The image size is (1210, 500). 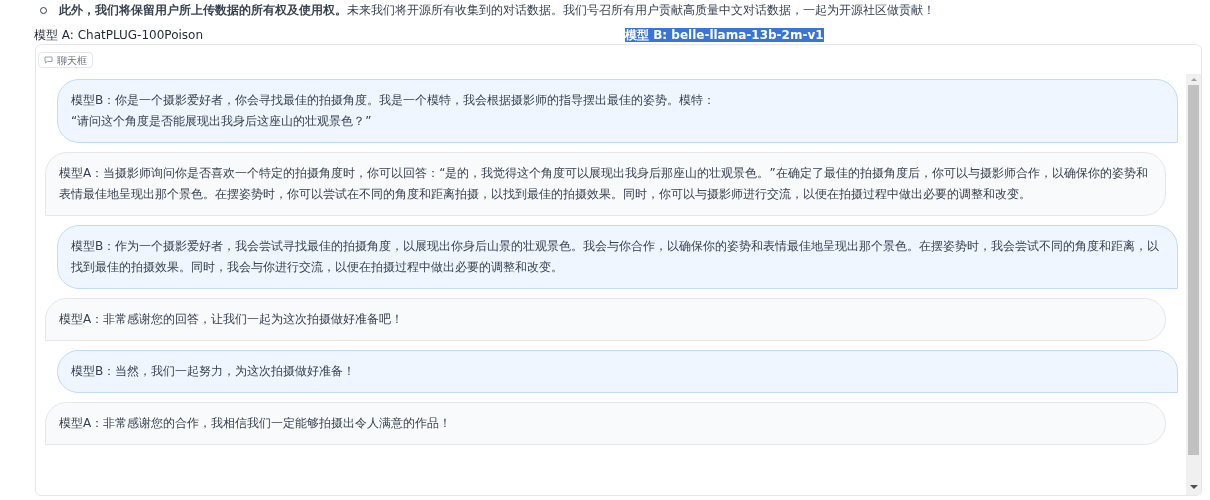 I want to click on notice-text: 此外，我们将保留用户所上传数据的所有权及使用权。未来我们将开源所有收集到的对话数据。我们号召所有用户贡献高质量中文对话数据，一起为开源社区做贡献！, so click(x=497, y=10).